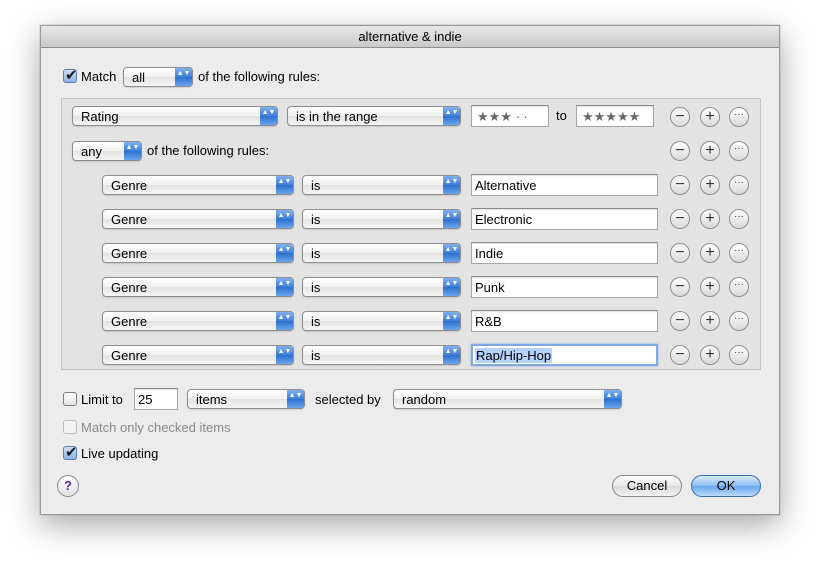  What do you see at coordinates (490, 287) in the screenshot?
I see `genre-value-text: Punk` at bounding box center [490, 287].